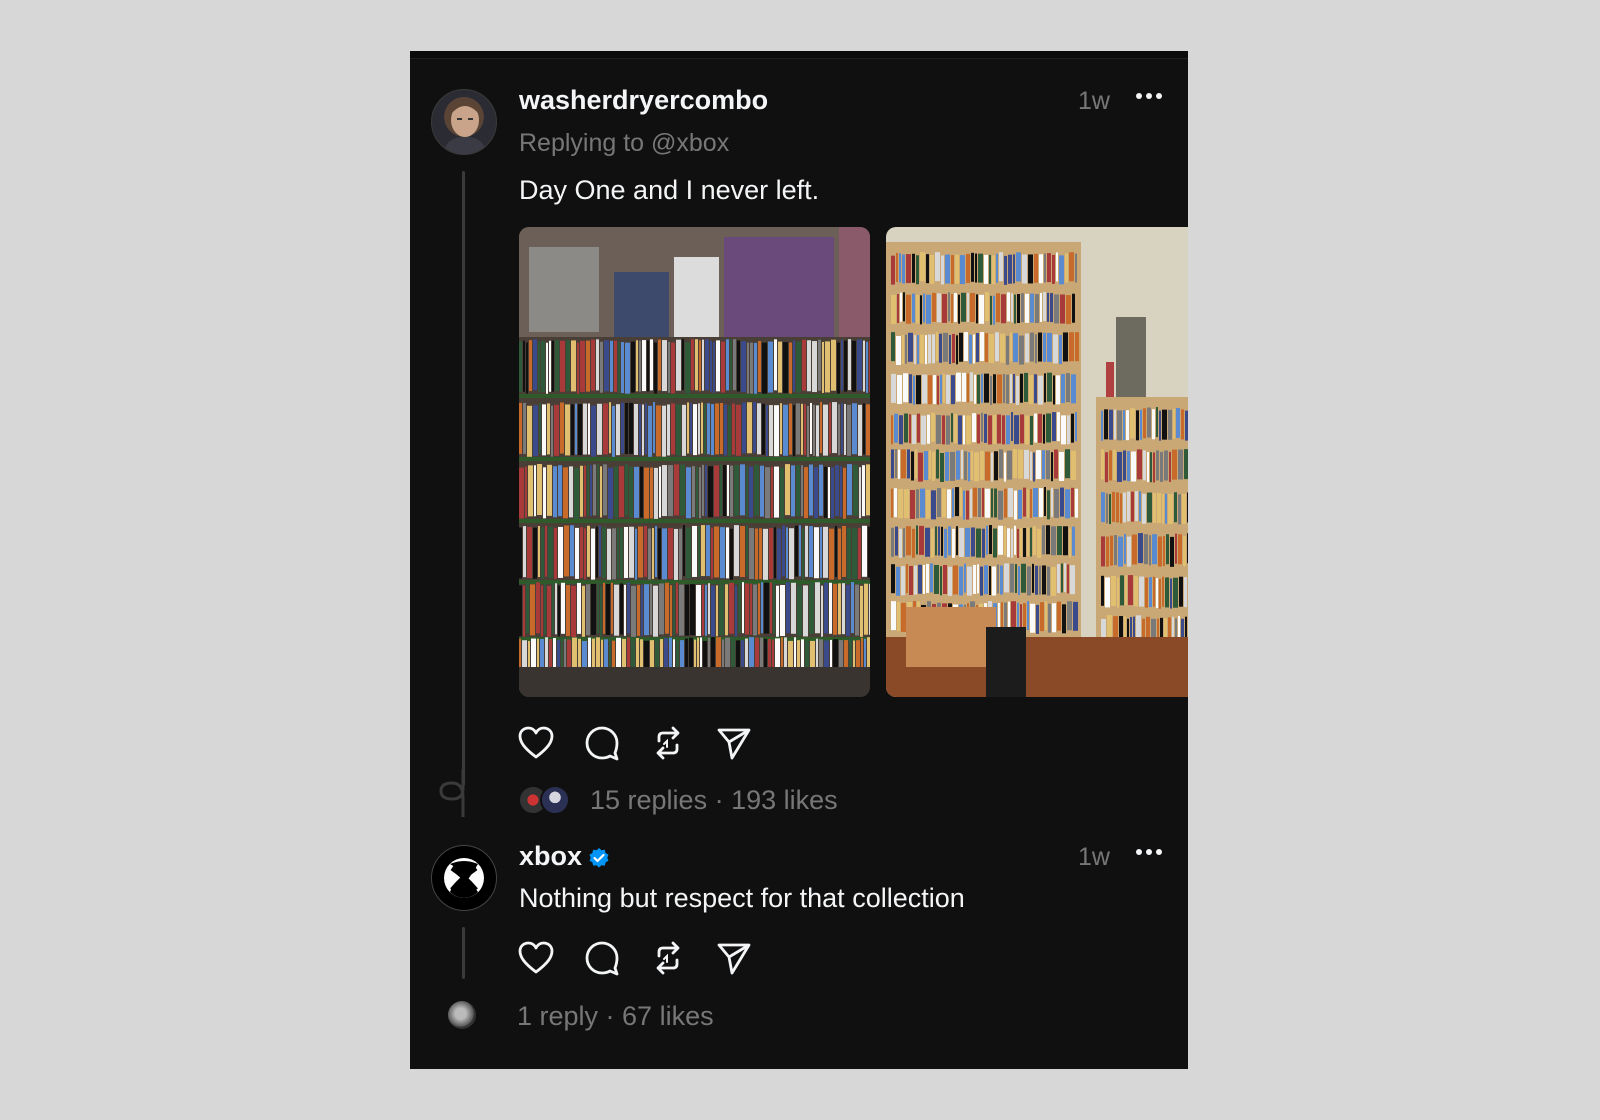 Image resolution: width=1600 pixels, height=1120 pixels. What do you see at coordinates (452, 793) in the screenshot?
I see `thread-curl-icon` at bounding box center [452, 793].